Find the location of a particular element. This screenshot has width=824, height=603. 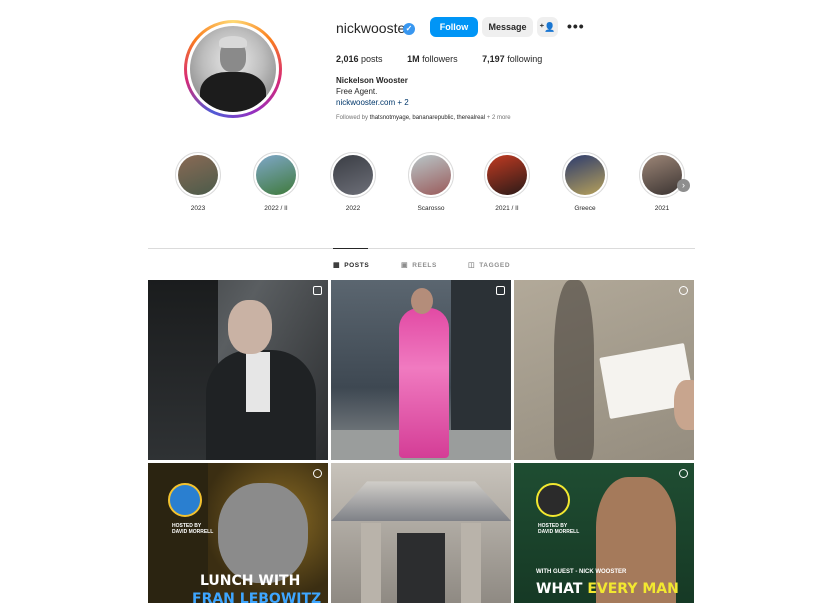

highlight-item: 2022 is located at coordinates (353, 182).